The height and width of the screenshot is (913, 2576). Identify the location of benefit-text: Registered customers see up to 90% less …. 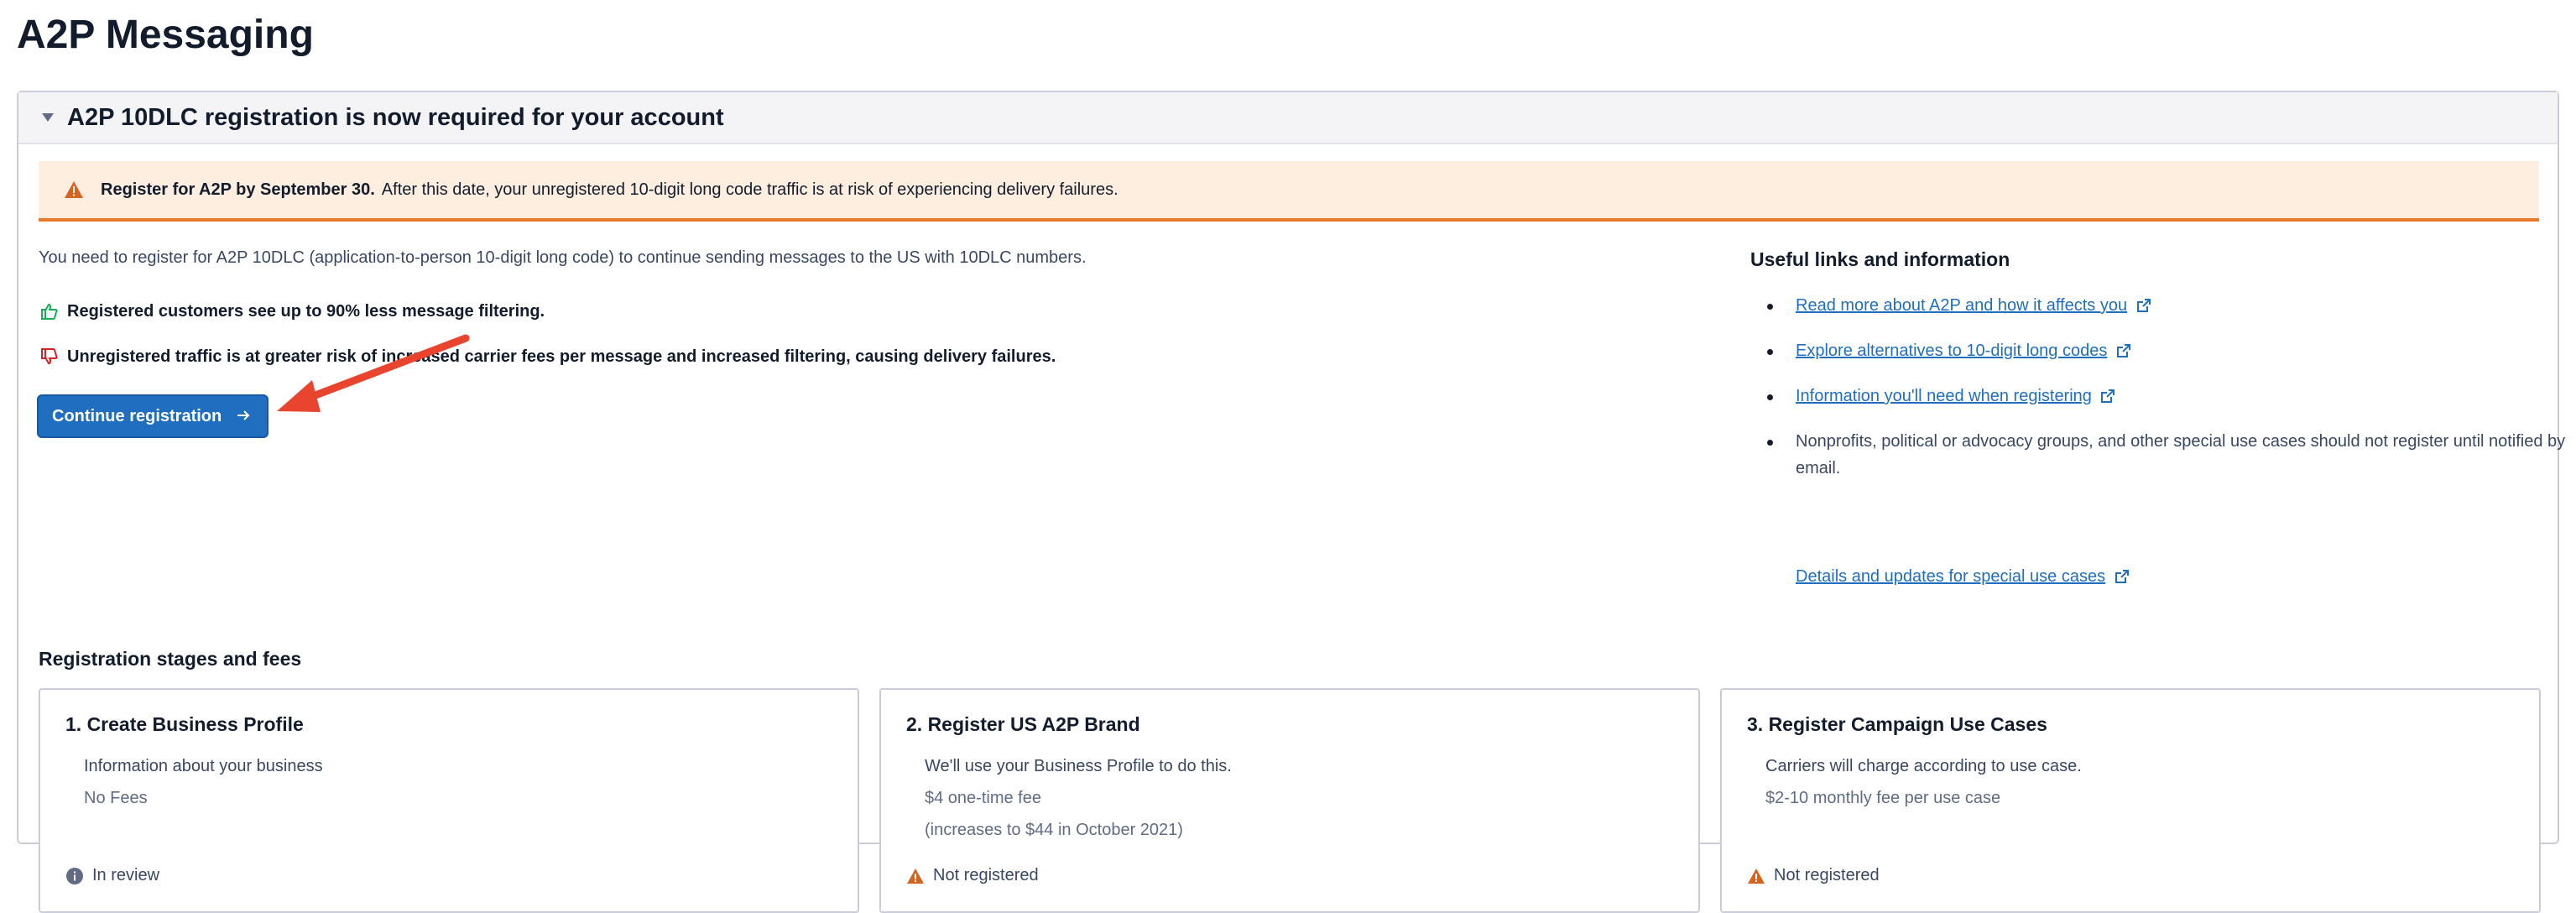
(306, 311).